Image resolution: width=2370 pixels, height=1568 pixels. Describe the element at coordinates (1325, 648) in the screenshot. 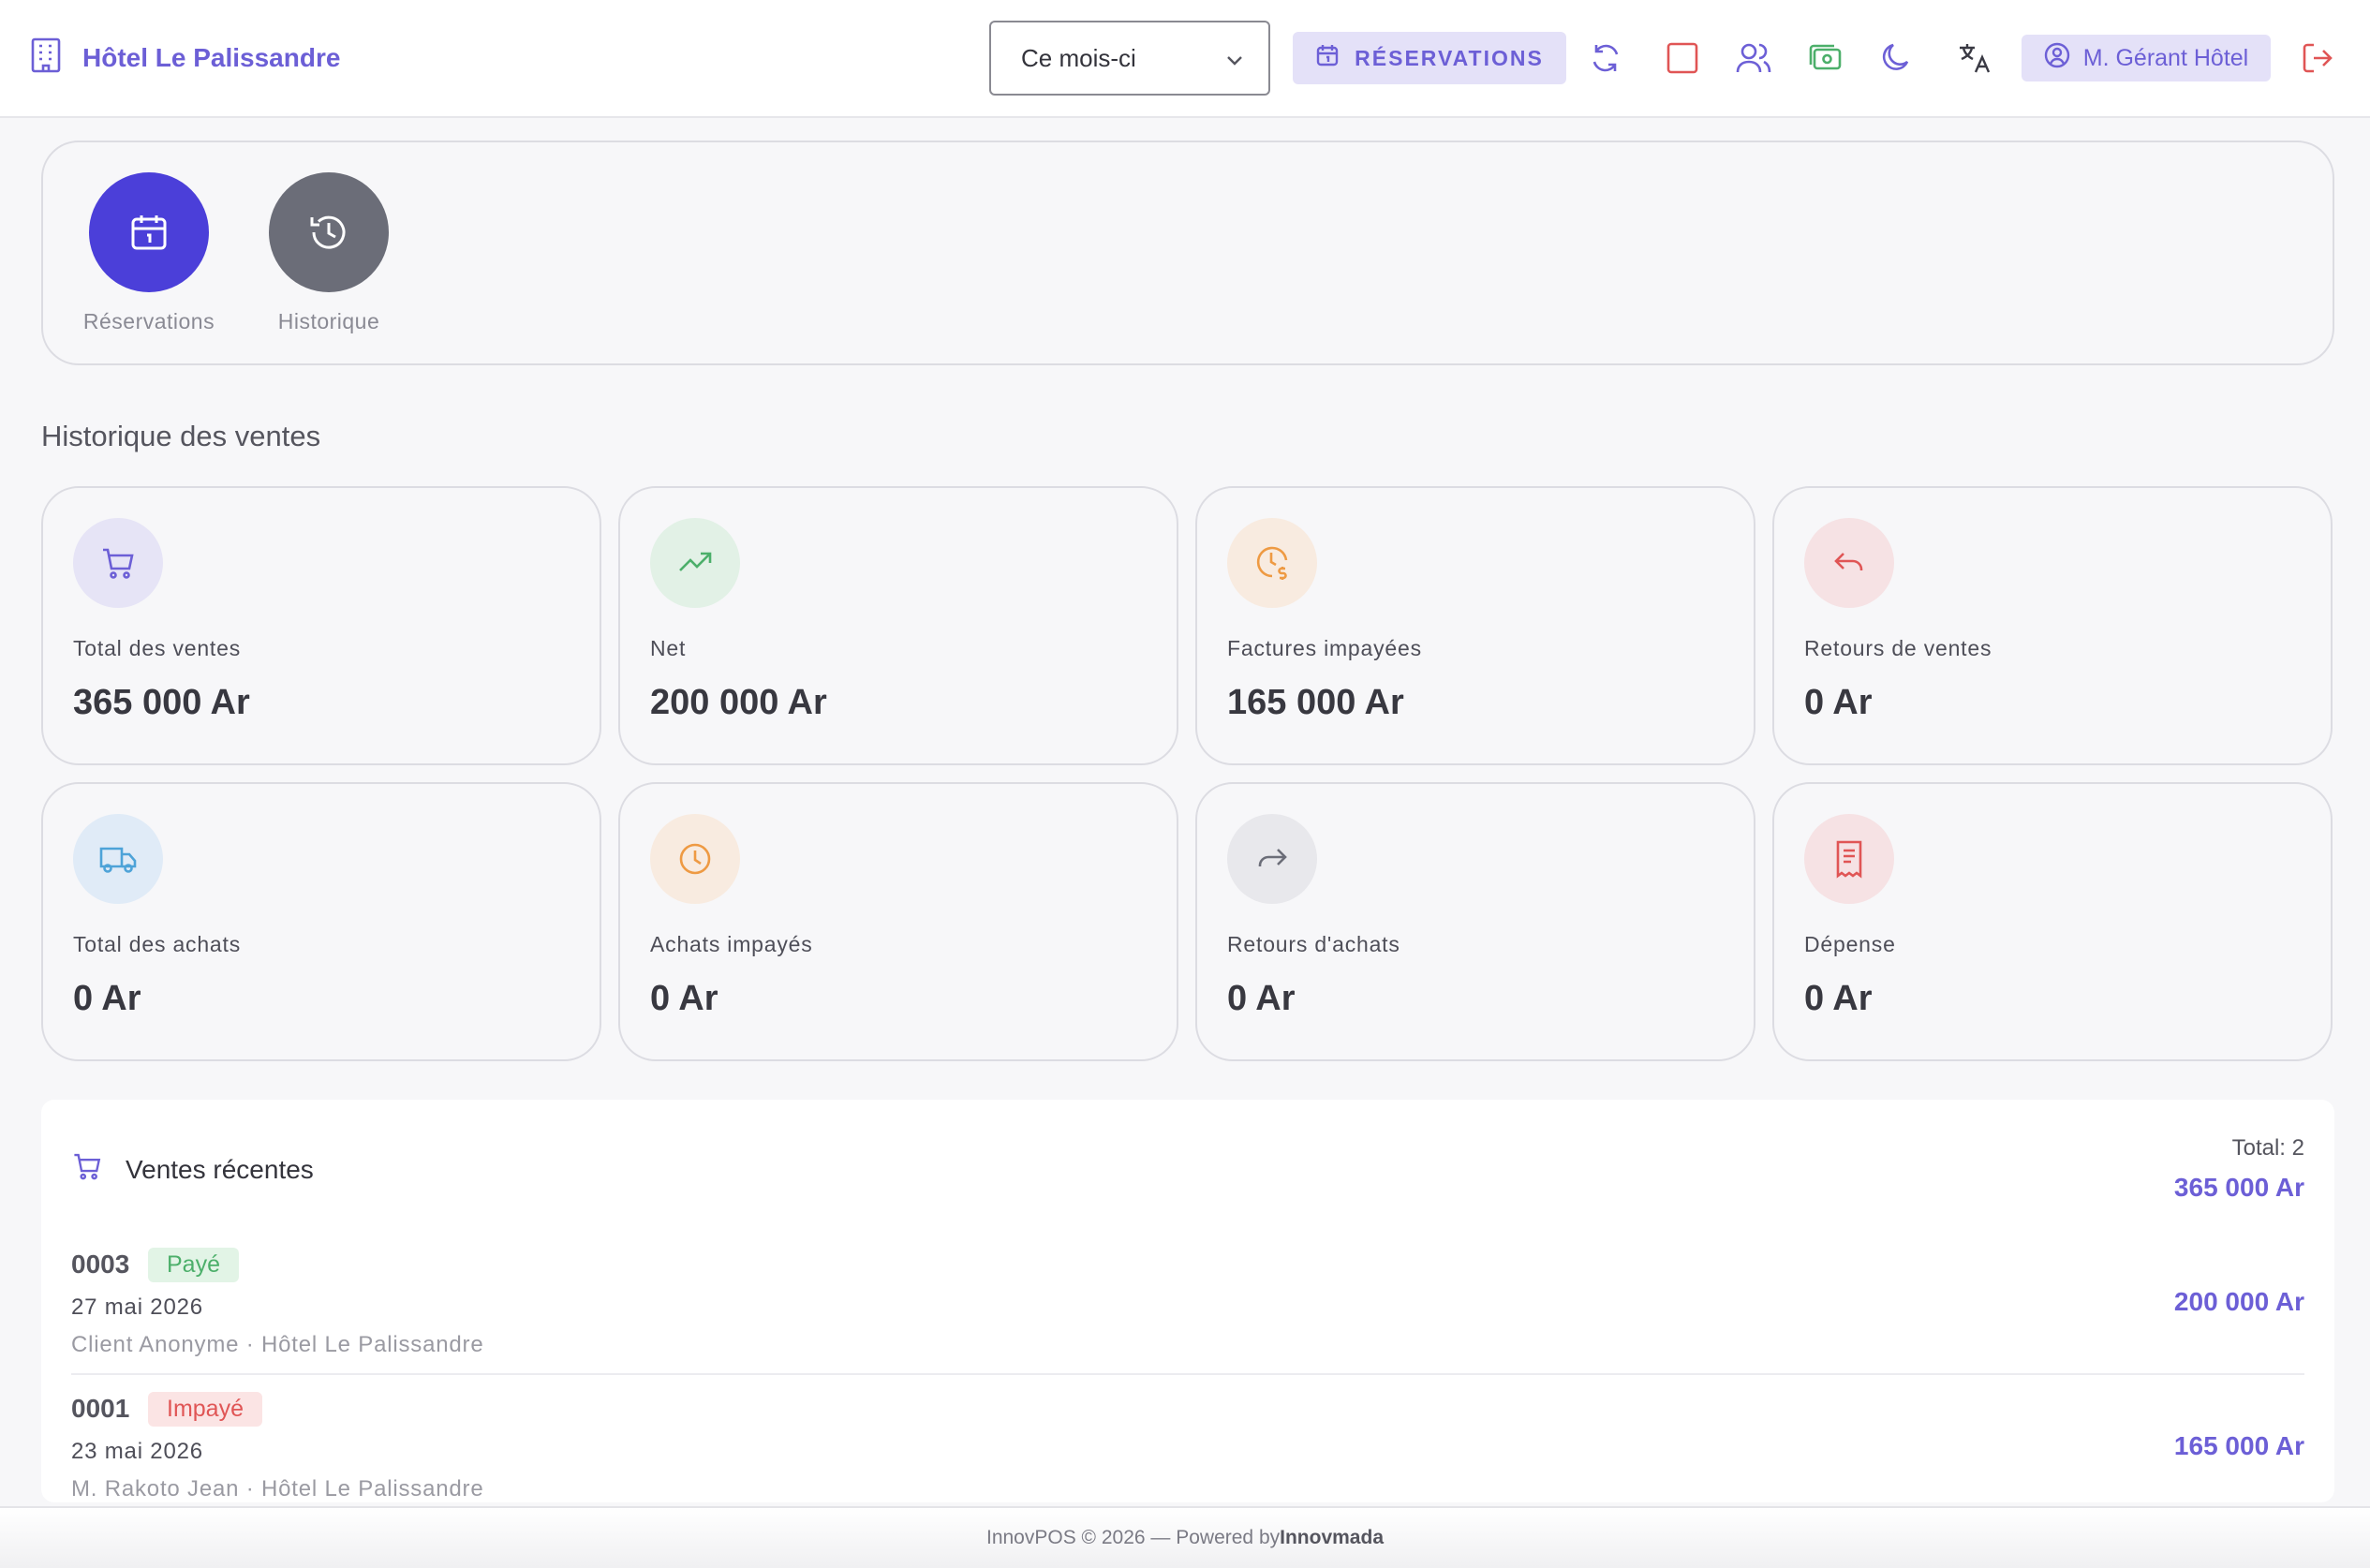

I see `stat-label: Factures impayées` at that location.